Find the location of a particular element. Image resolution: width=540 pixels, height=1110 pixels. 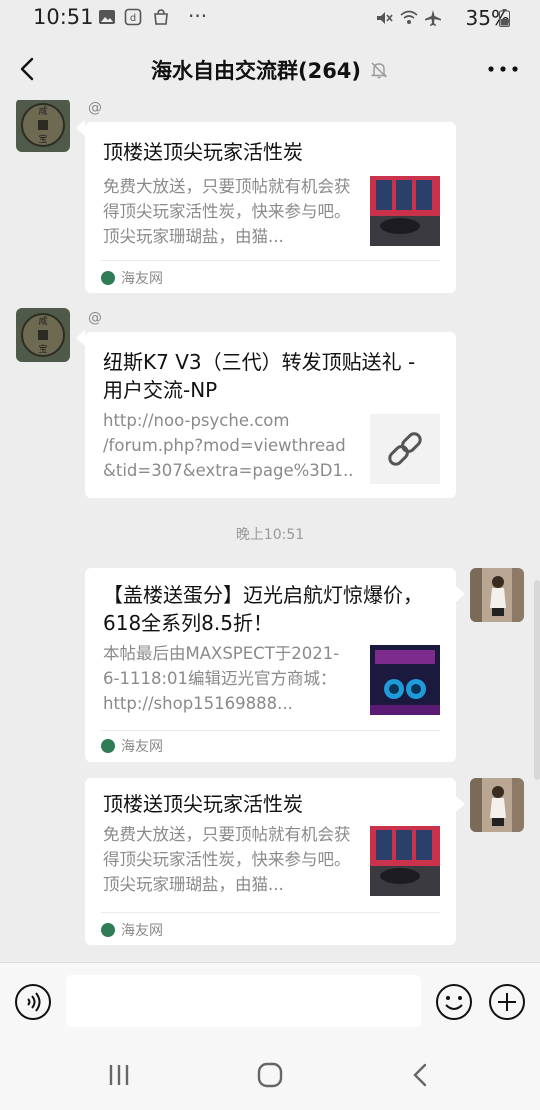

input-bar is located at coordinates (270, 1001).